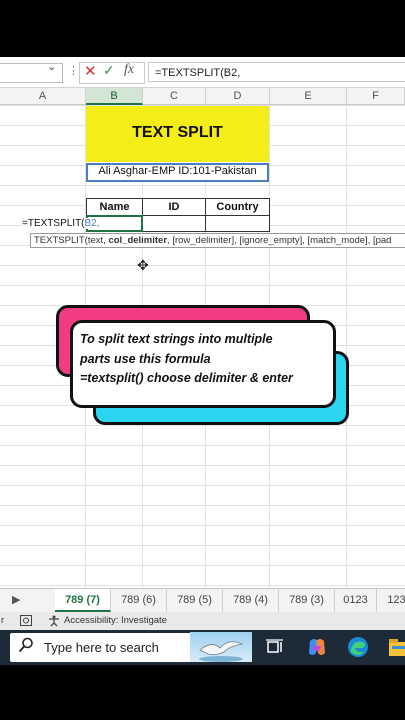 This screenshot has height=720, width=405. What do you see at coordinates (92, 223) in the screenshot?
I see `formula-ref: B2,` at bounding box center [92, 223].